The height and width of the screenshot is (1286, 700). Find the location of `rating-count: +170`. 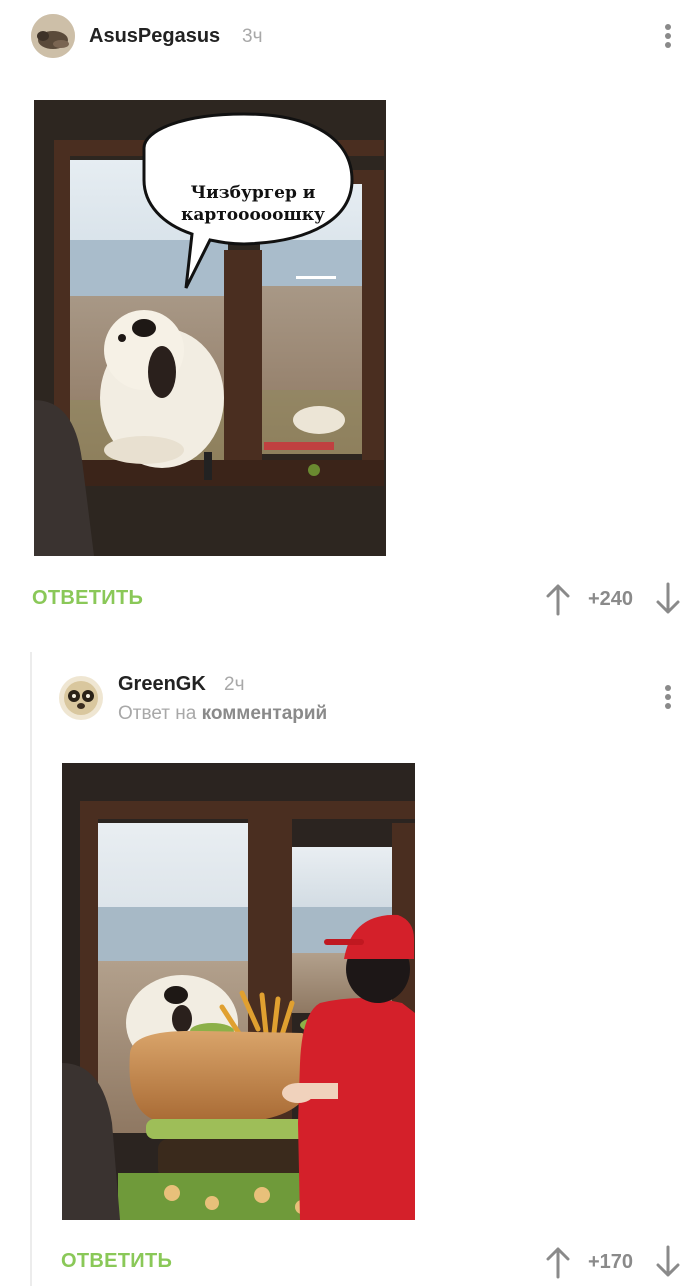

rating-count: +170 is located at coordinates (611, 1262).